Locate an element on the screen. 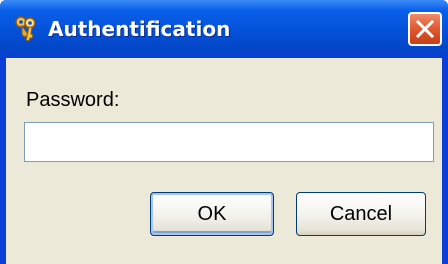 The image size is (448, 264). close-icon is located at coordinates (425, 29).